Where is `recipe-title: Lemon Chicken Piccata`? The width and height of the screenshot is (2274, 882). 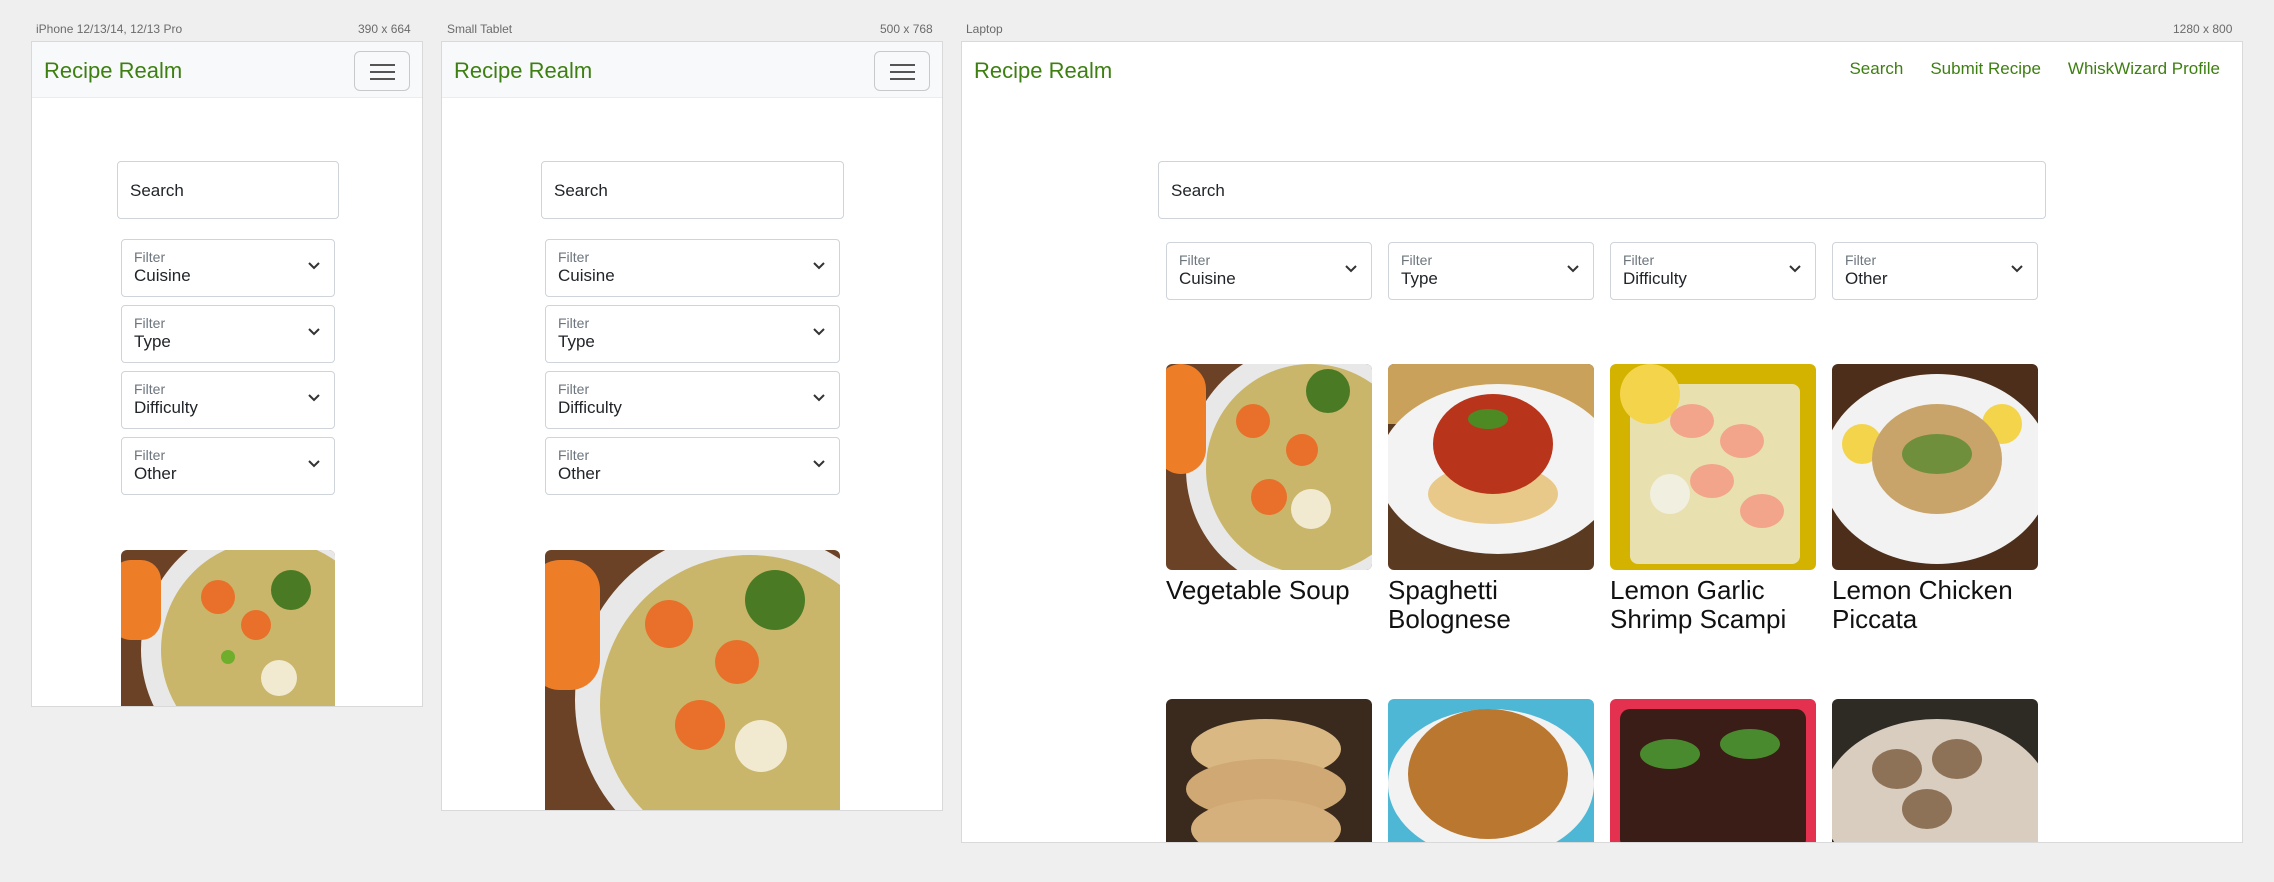 recipe-title: Lemon Chicken Piccata is located at coordinates (1935, 604).